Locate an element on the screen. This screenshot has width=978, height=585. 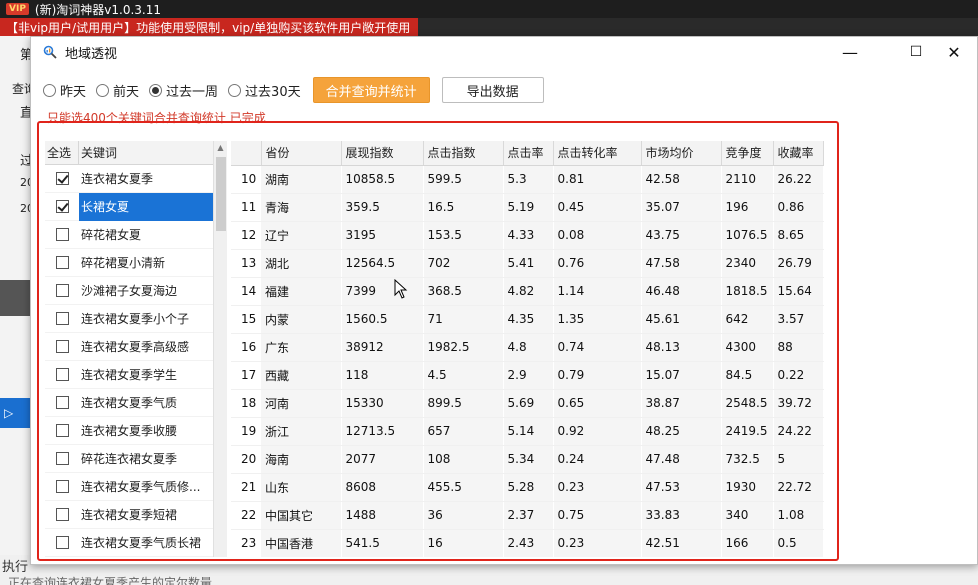
column-header: 点击转化率 is located at coordinates (597, 153).